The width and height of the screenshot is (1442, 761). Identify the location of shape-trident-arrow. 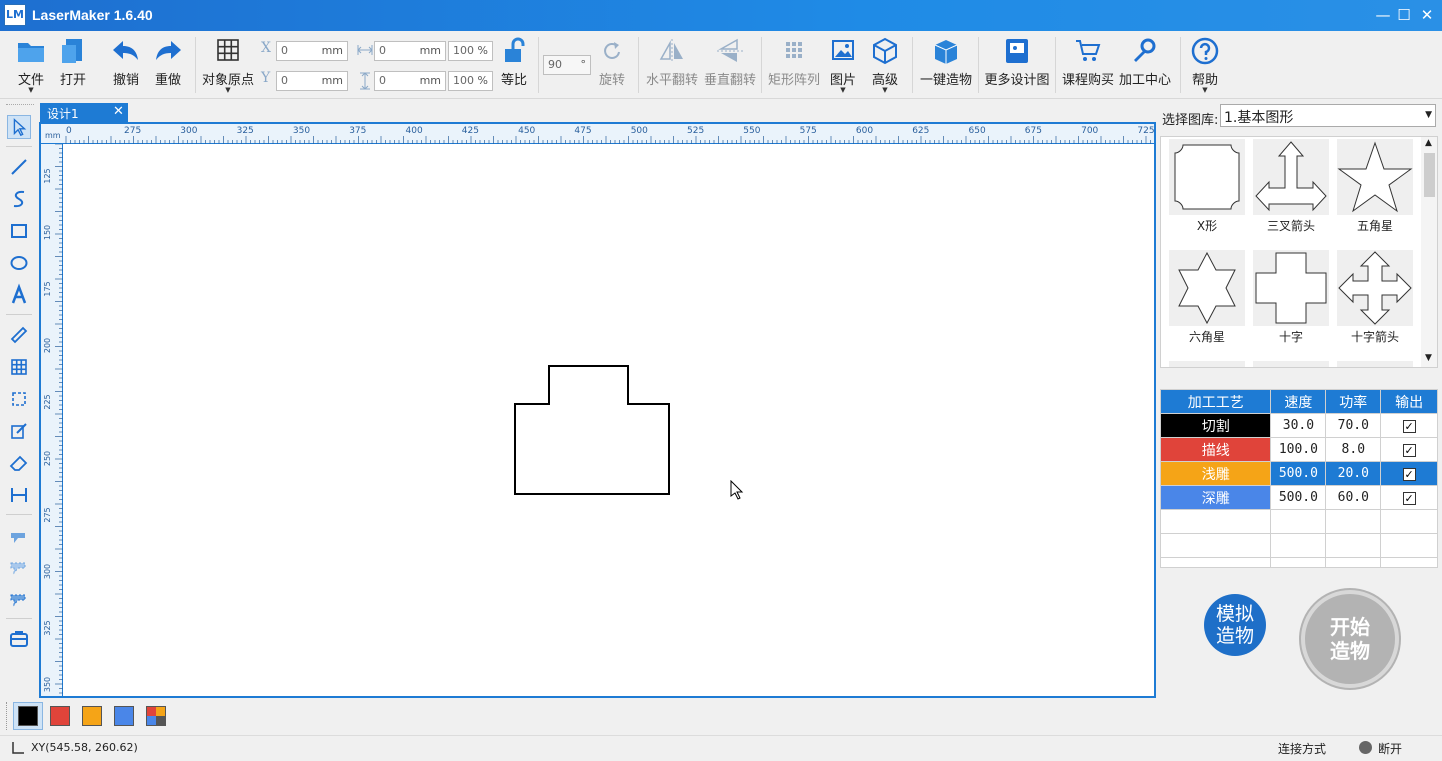
(1291, 177).